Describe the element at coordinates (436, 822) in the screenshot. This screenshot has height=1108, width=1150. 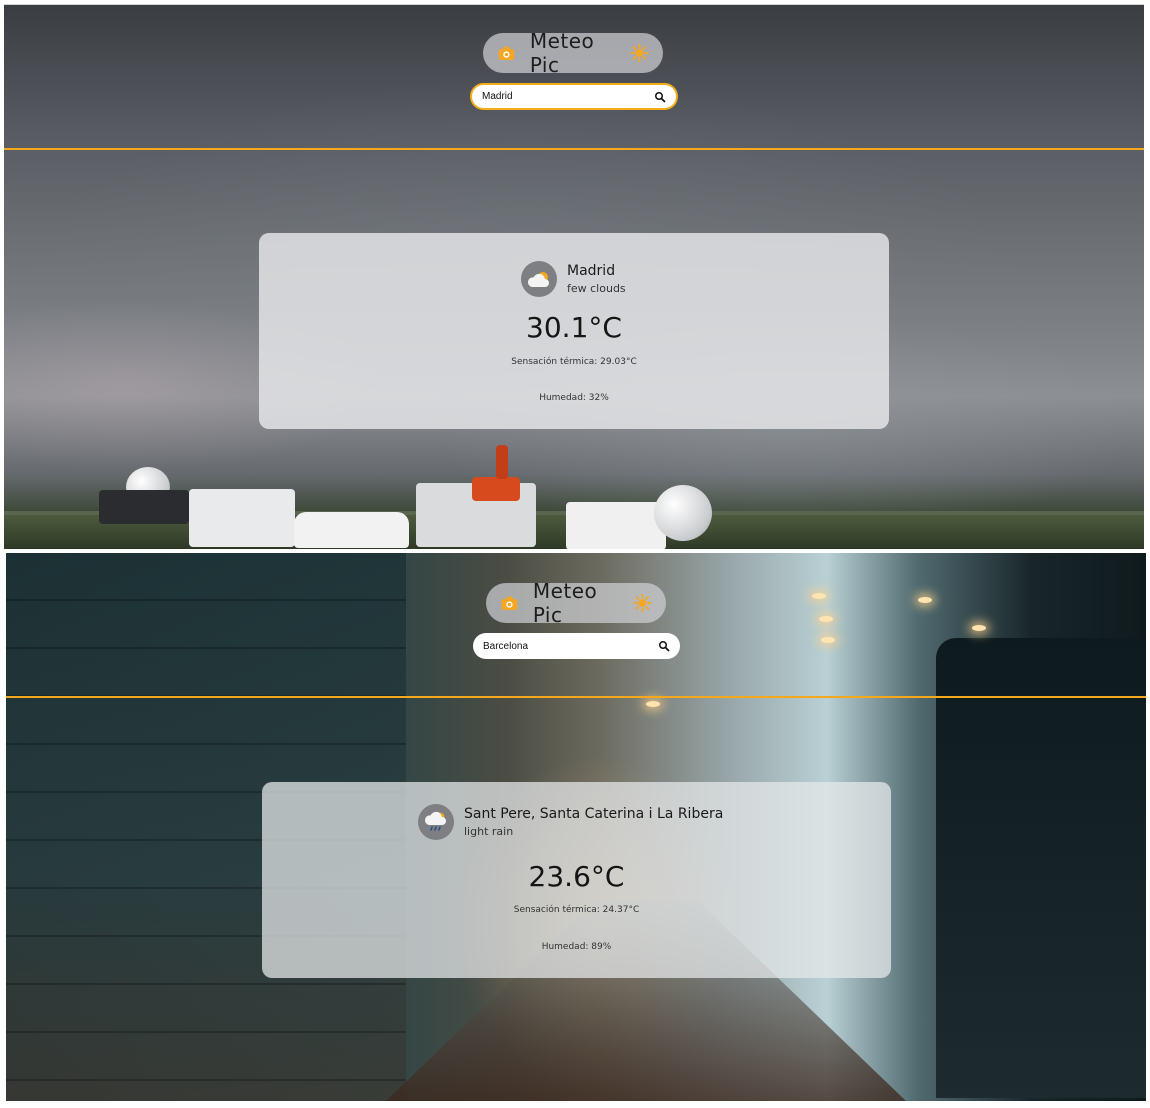
I see `cloud-rain-icon` at that location.